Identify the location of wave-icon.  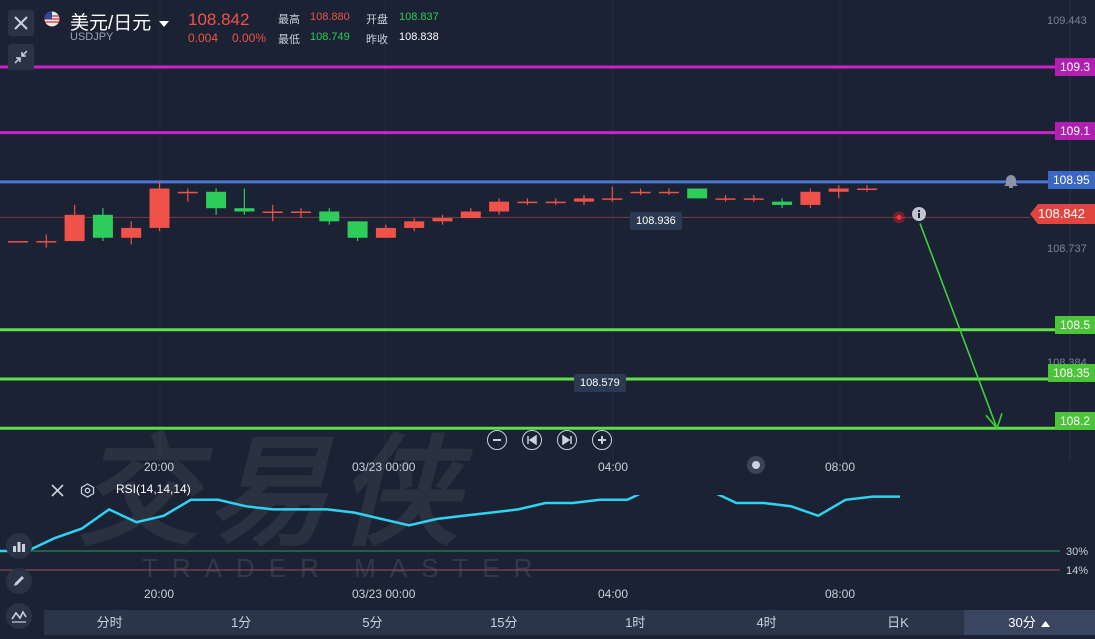
(19, 616).